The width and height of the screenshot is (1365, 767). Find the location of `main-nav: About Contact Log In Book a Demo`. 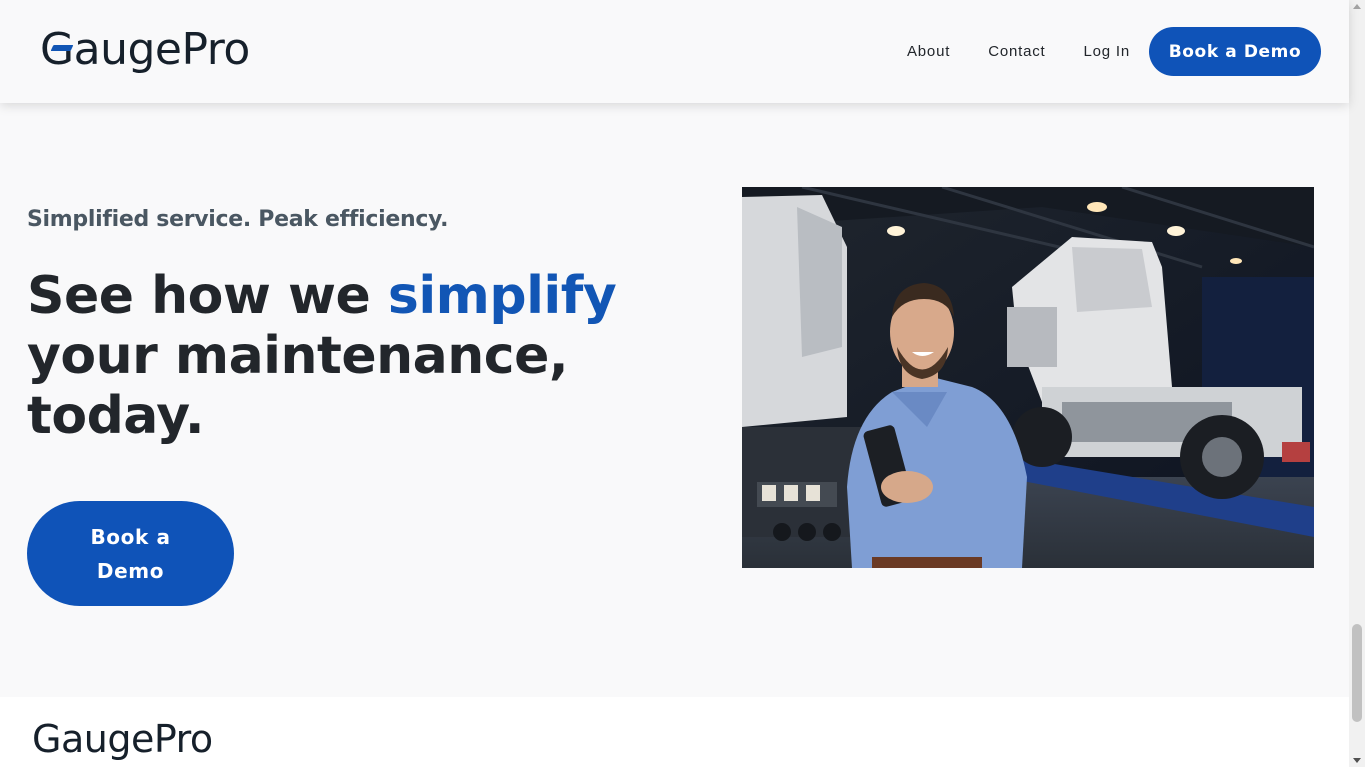

main-nav: About Contact Log In Book a Demo is located at coordinates (1114, 51).